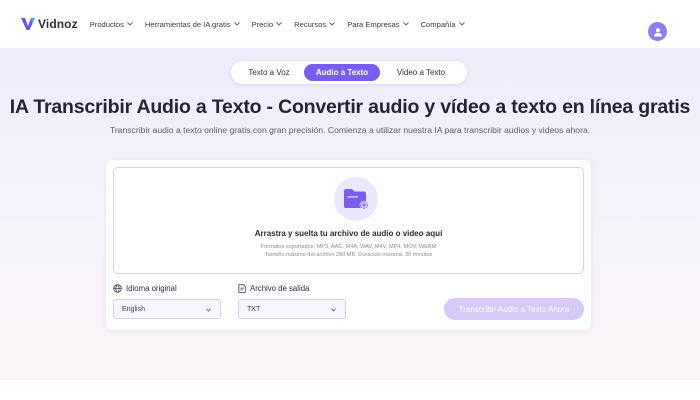  What do you see at coordinates (342, 72) in the screenshot?
I see `tab-audio-a-texto: Audio a Texto` at bounding box center [342, 72].